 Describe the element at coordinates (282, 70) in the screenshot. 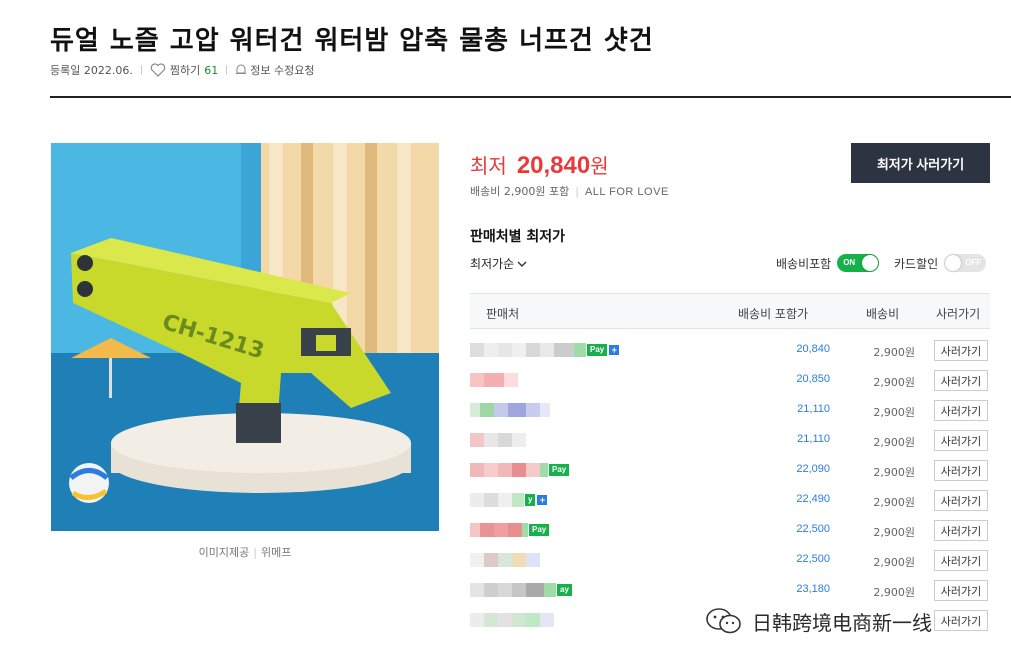

I see `edit-request-label: 정보 수정요청` at that location.